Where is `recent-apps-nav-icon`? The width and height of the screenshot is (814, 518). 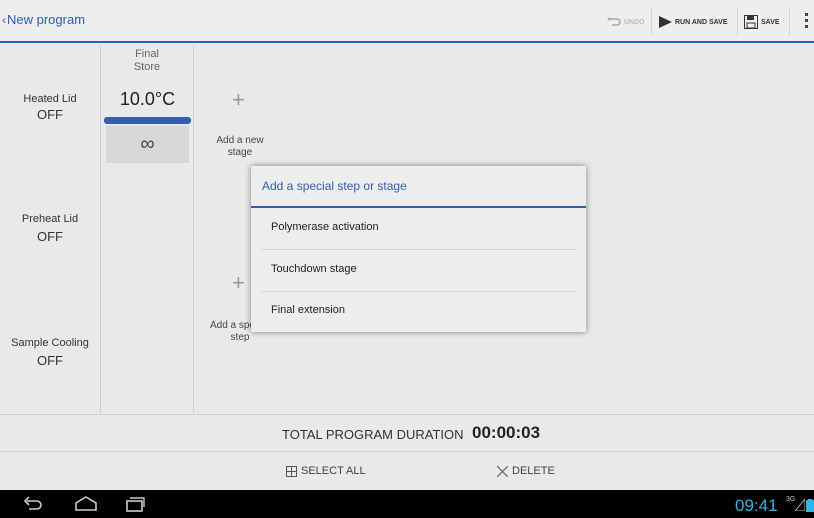
recent-apps-nav-icon is located at coordinates (135, 504).